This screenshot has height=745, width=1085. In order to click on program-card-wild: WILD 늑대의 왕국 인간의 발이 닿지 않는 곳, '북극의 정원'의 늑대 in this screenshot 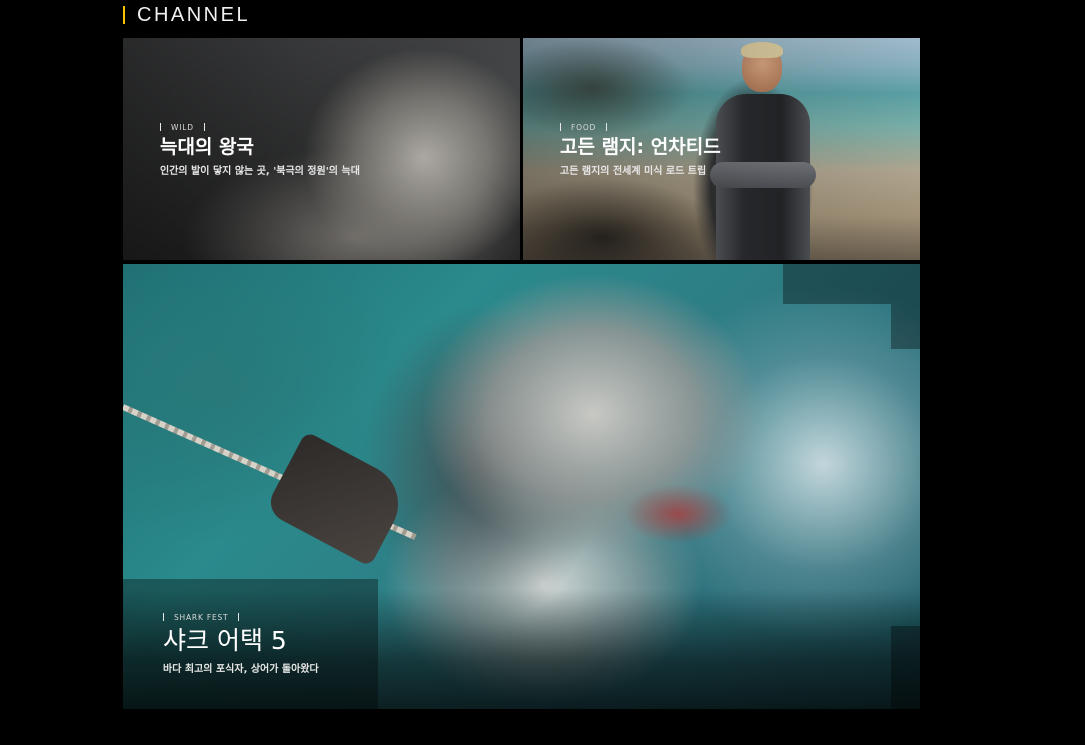, I will do `click(321, 149)`.